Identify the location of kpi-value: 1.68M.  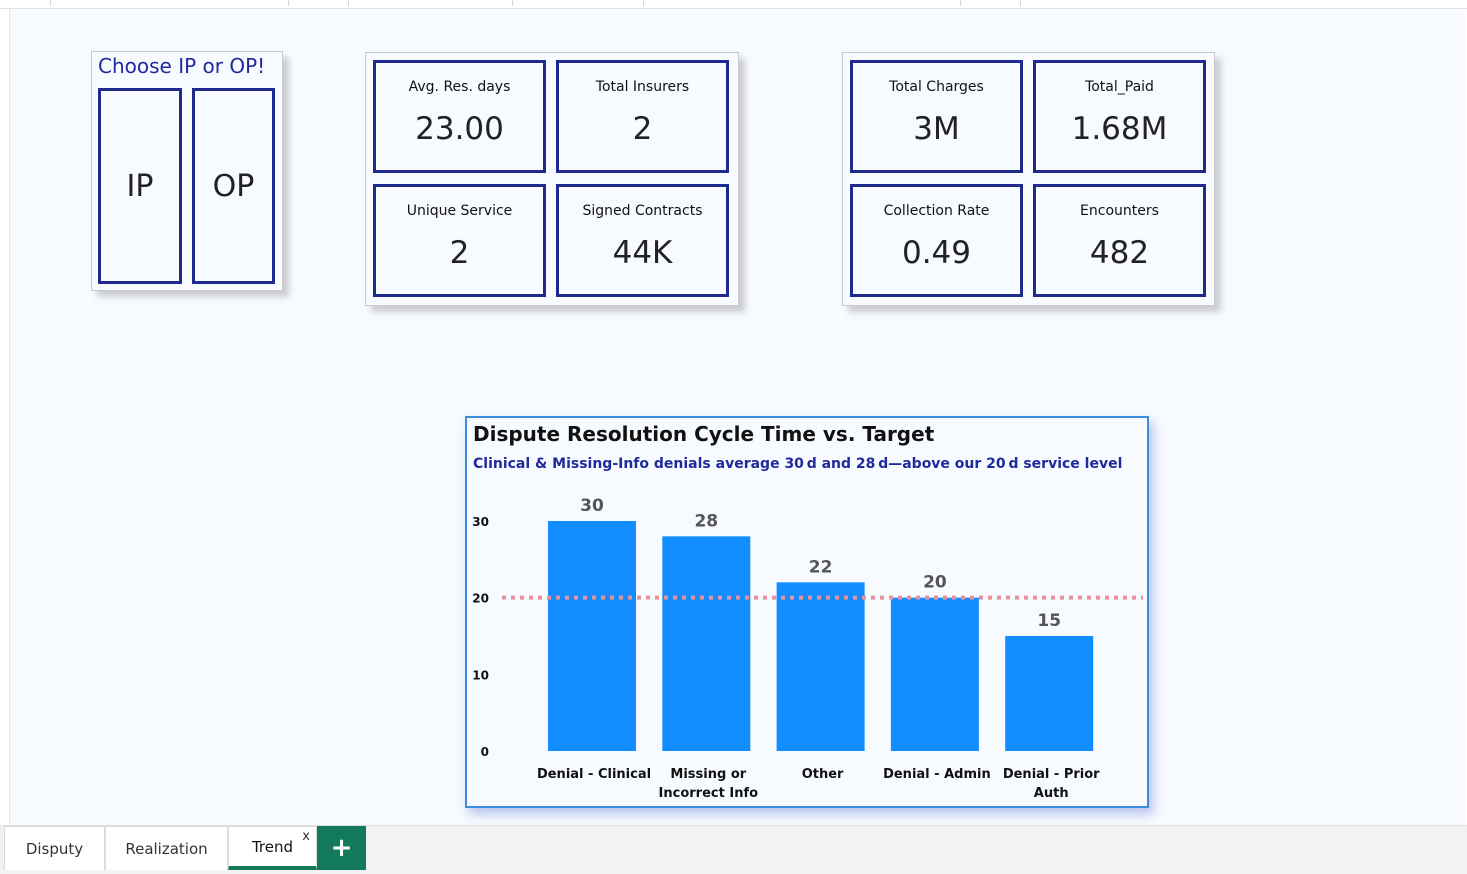
(1119, 129).